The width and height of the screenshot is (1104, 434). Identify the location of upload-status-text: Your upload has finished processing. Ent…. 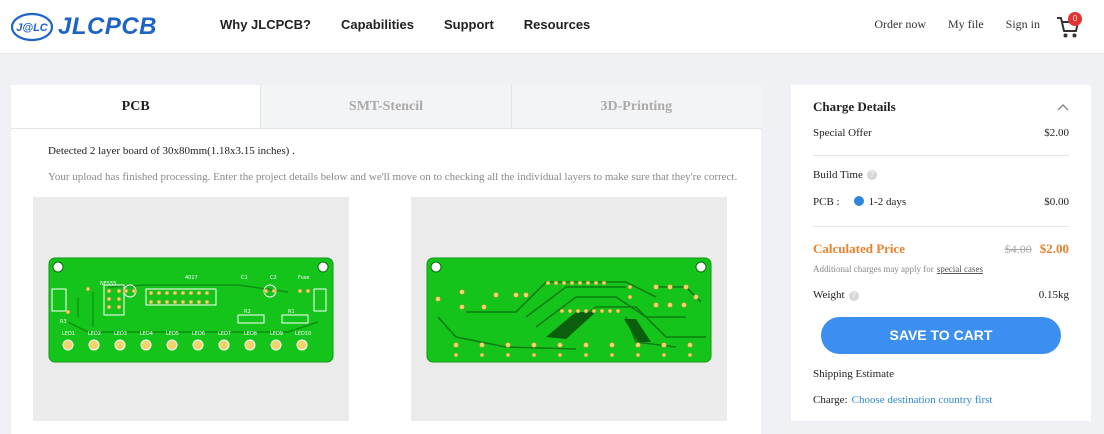
(393, 177).